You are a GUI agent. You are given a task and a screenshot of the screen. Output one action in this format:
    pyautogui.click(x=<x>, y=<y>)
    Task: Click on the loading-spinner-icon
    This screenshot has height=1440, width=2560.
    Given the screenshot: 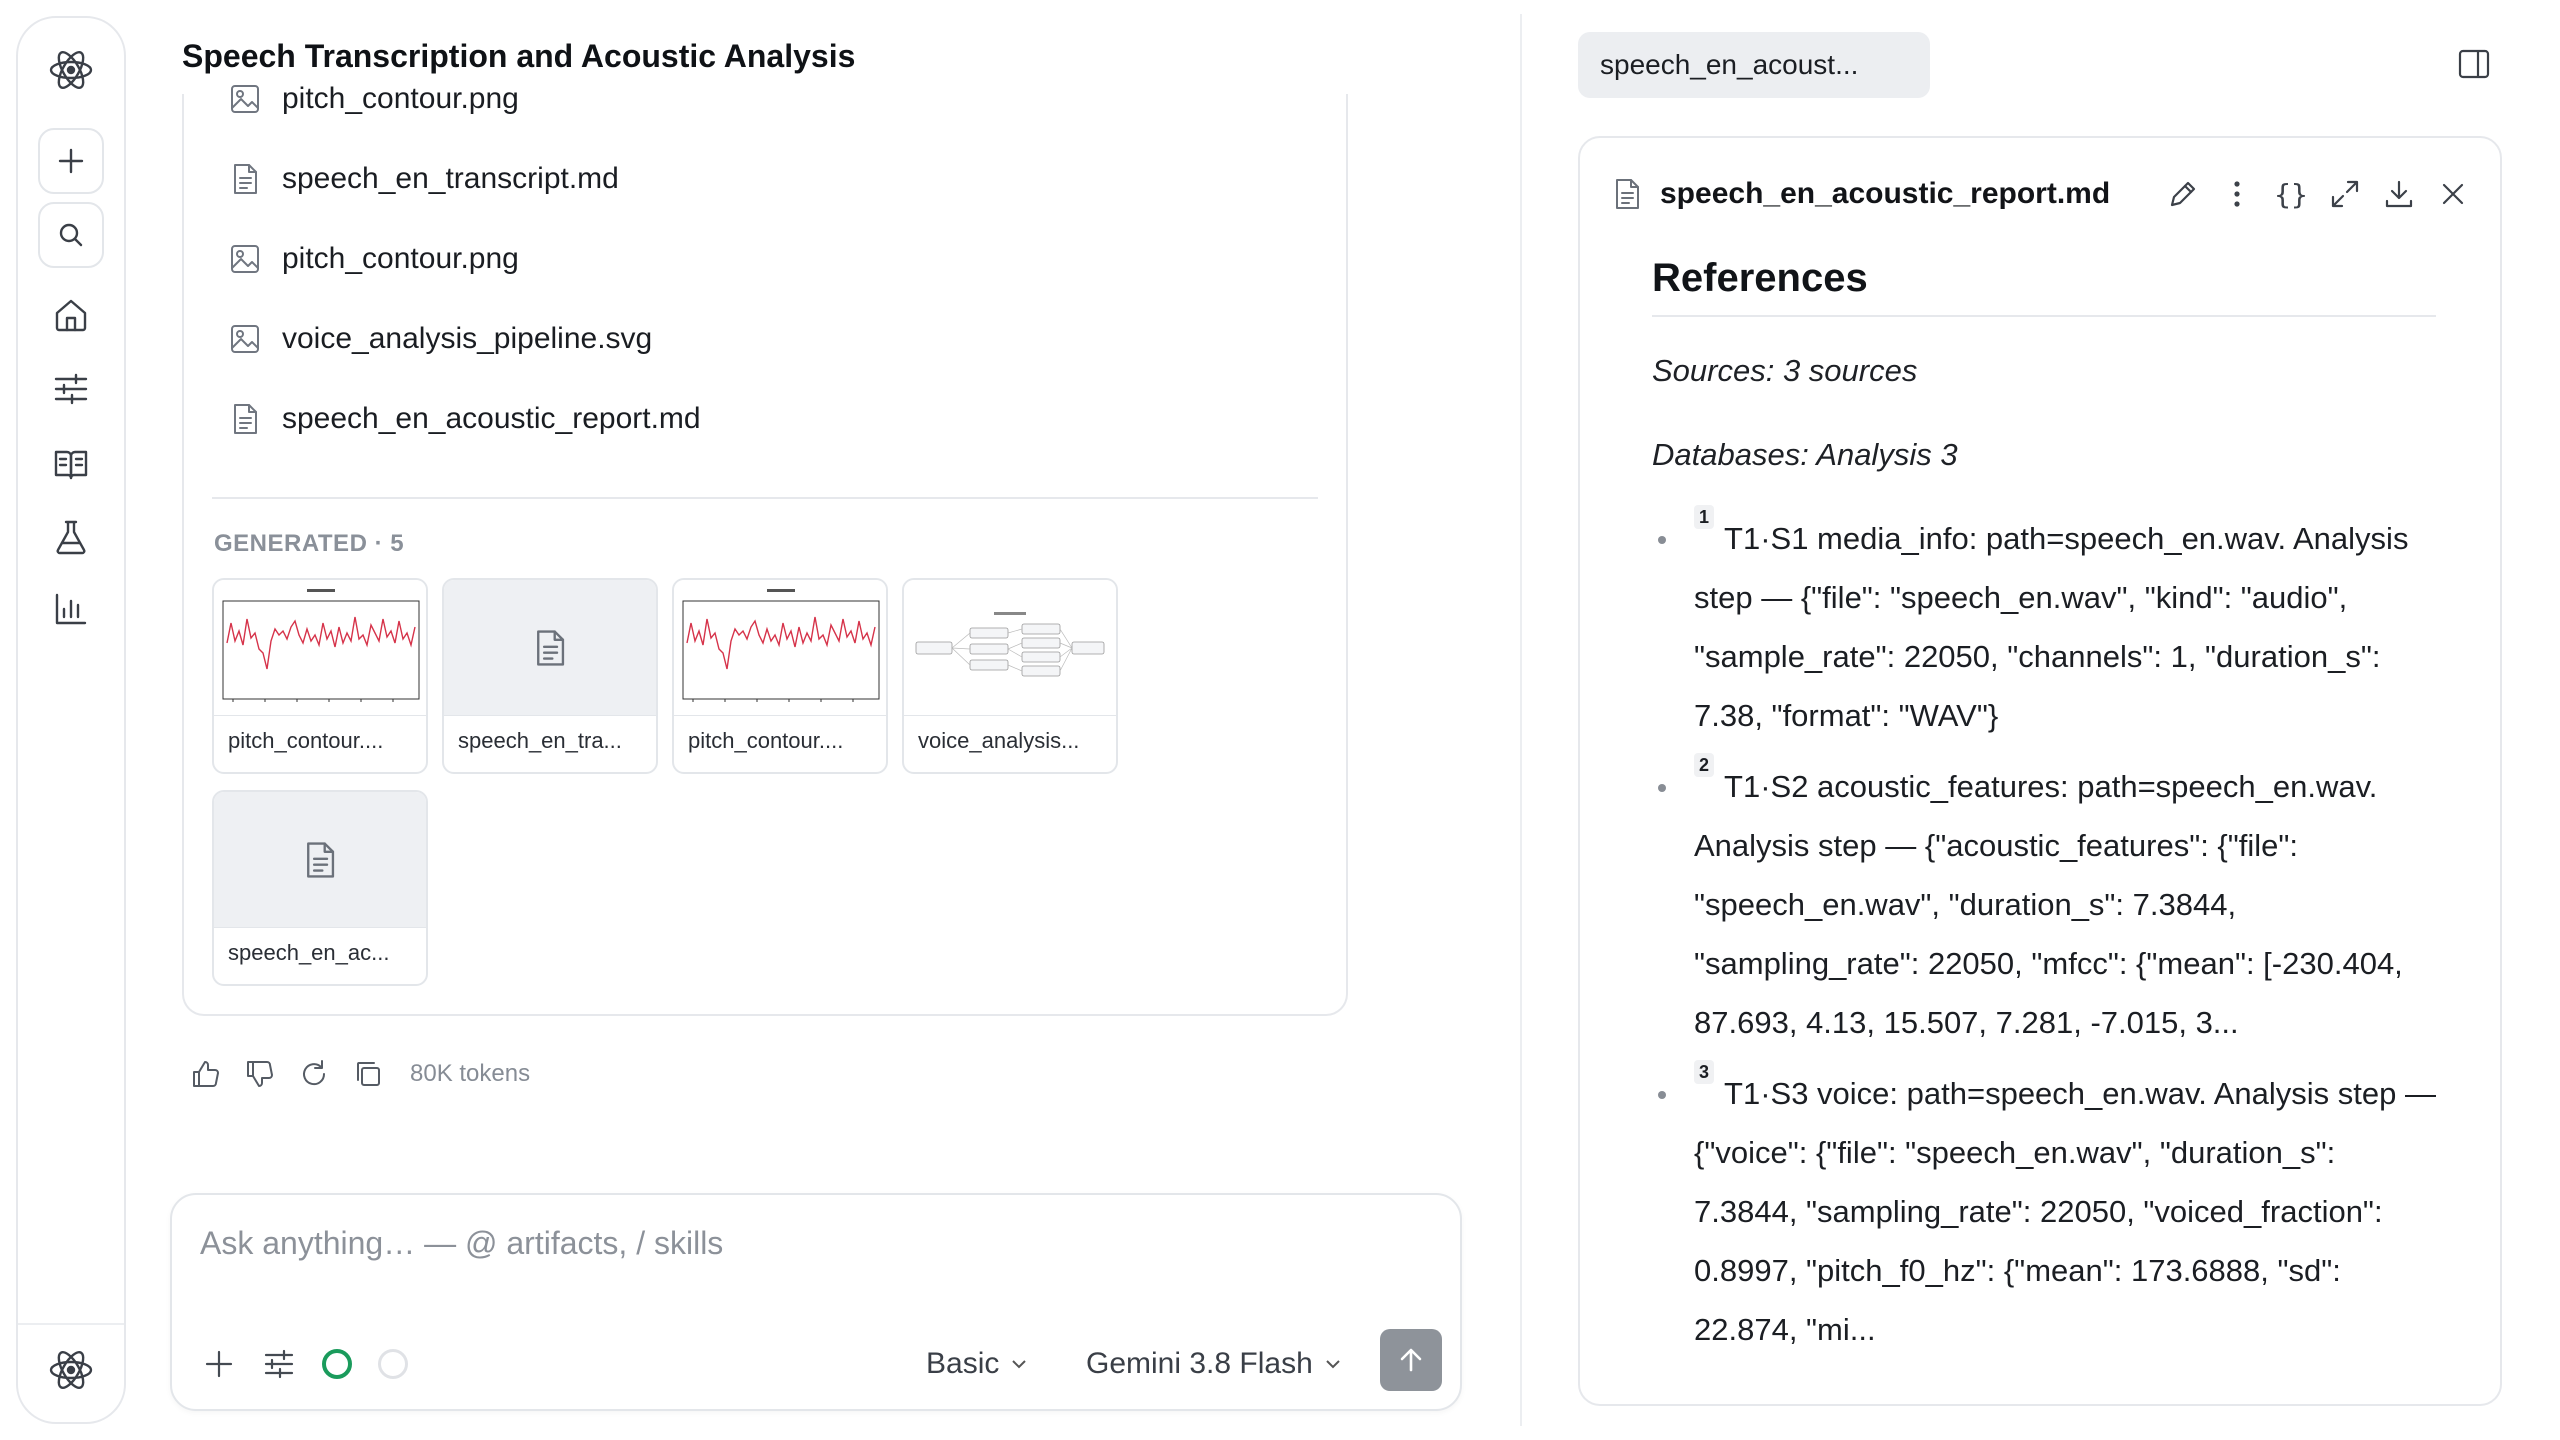 What is the action you would take?
    pyautogui.click(x=393, y=1364)
    